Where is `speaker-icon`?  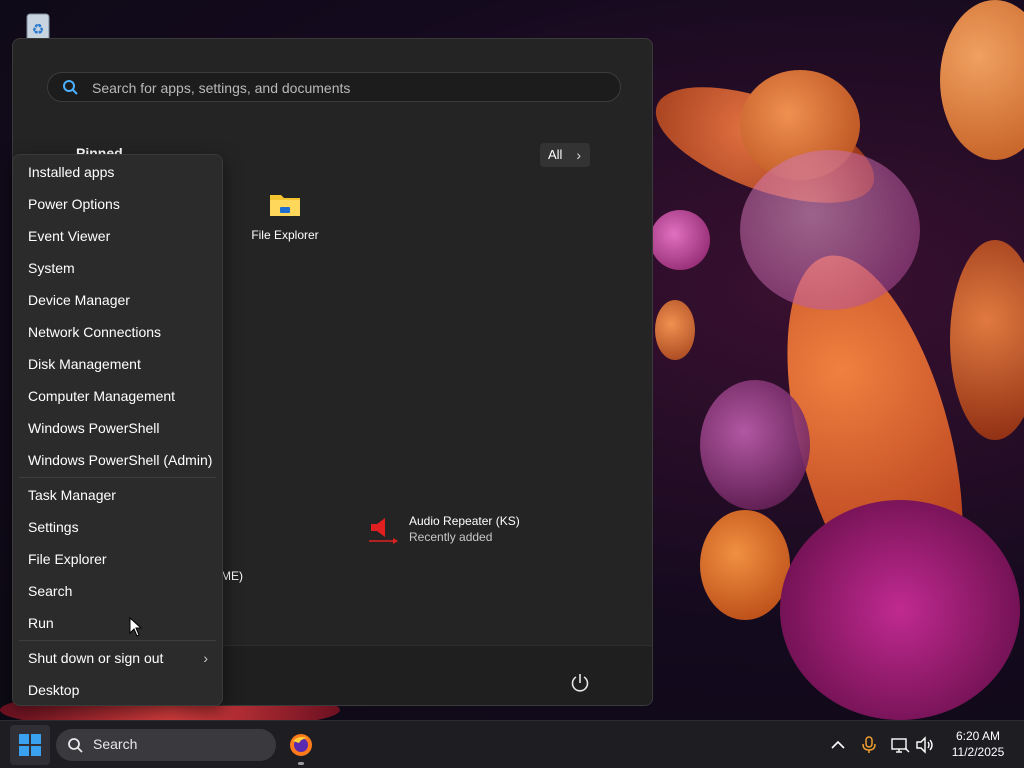
speaker-icon is located at coordinates (383, 531).